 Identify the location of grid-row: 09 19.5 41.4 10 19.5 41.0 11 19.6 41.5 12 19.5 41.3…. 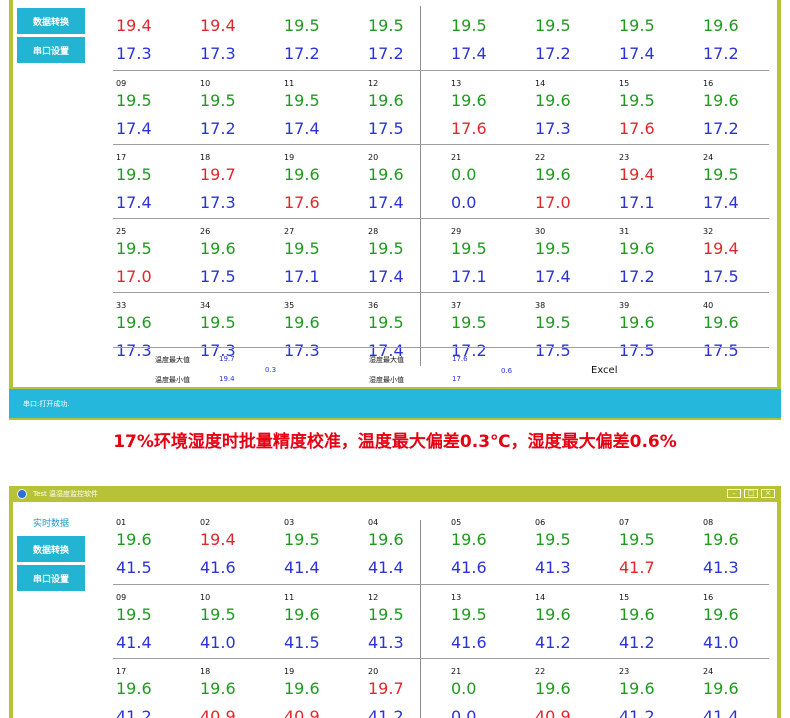
(441, 621).